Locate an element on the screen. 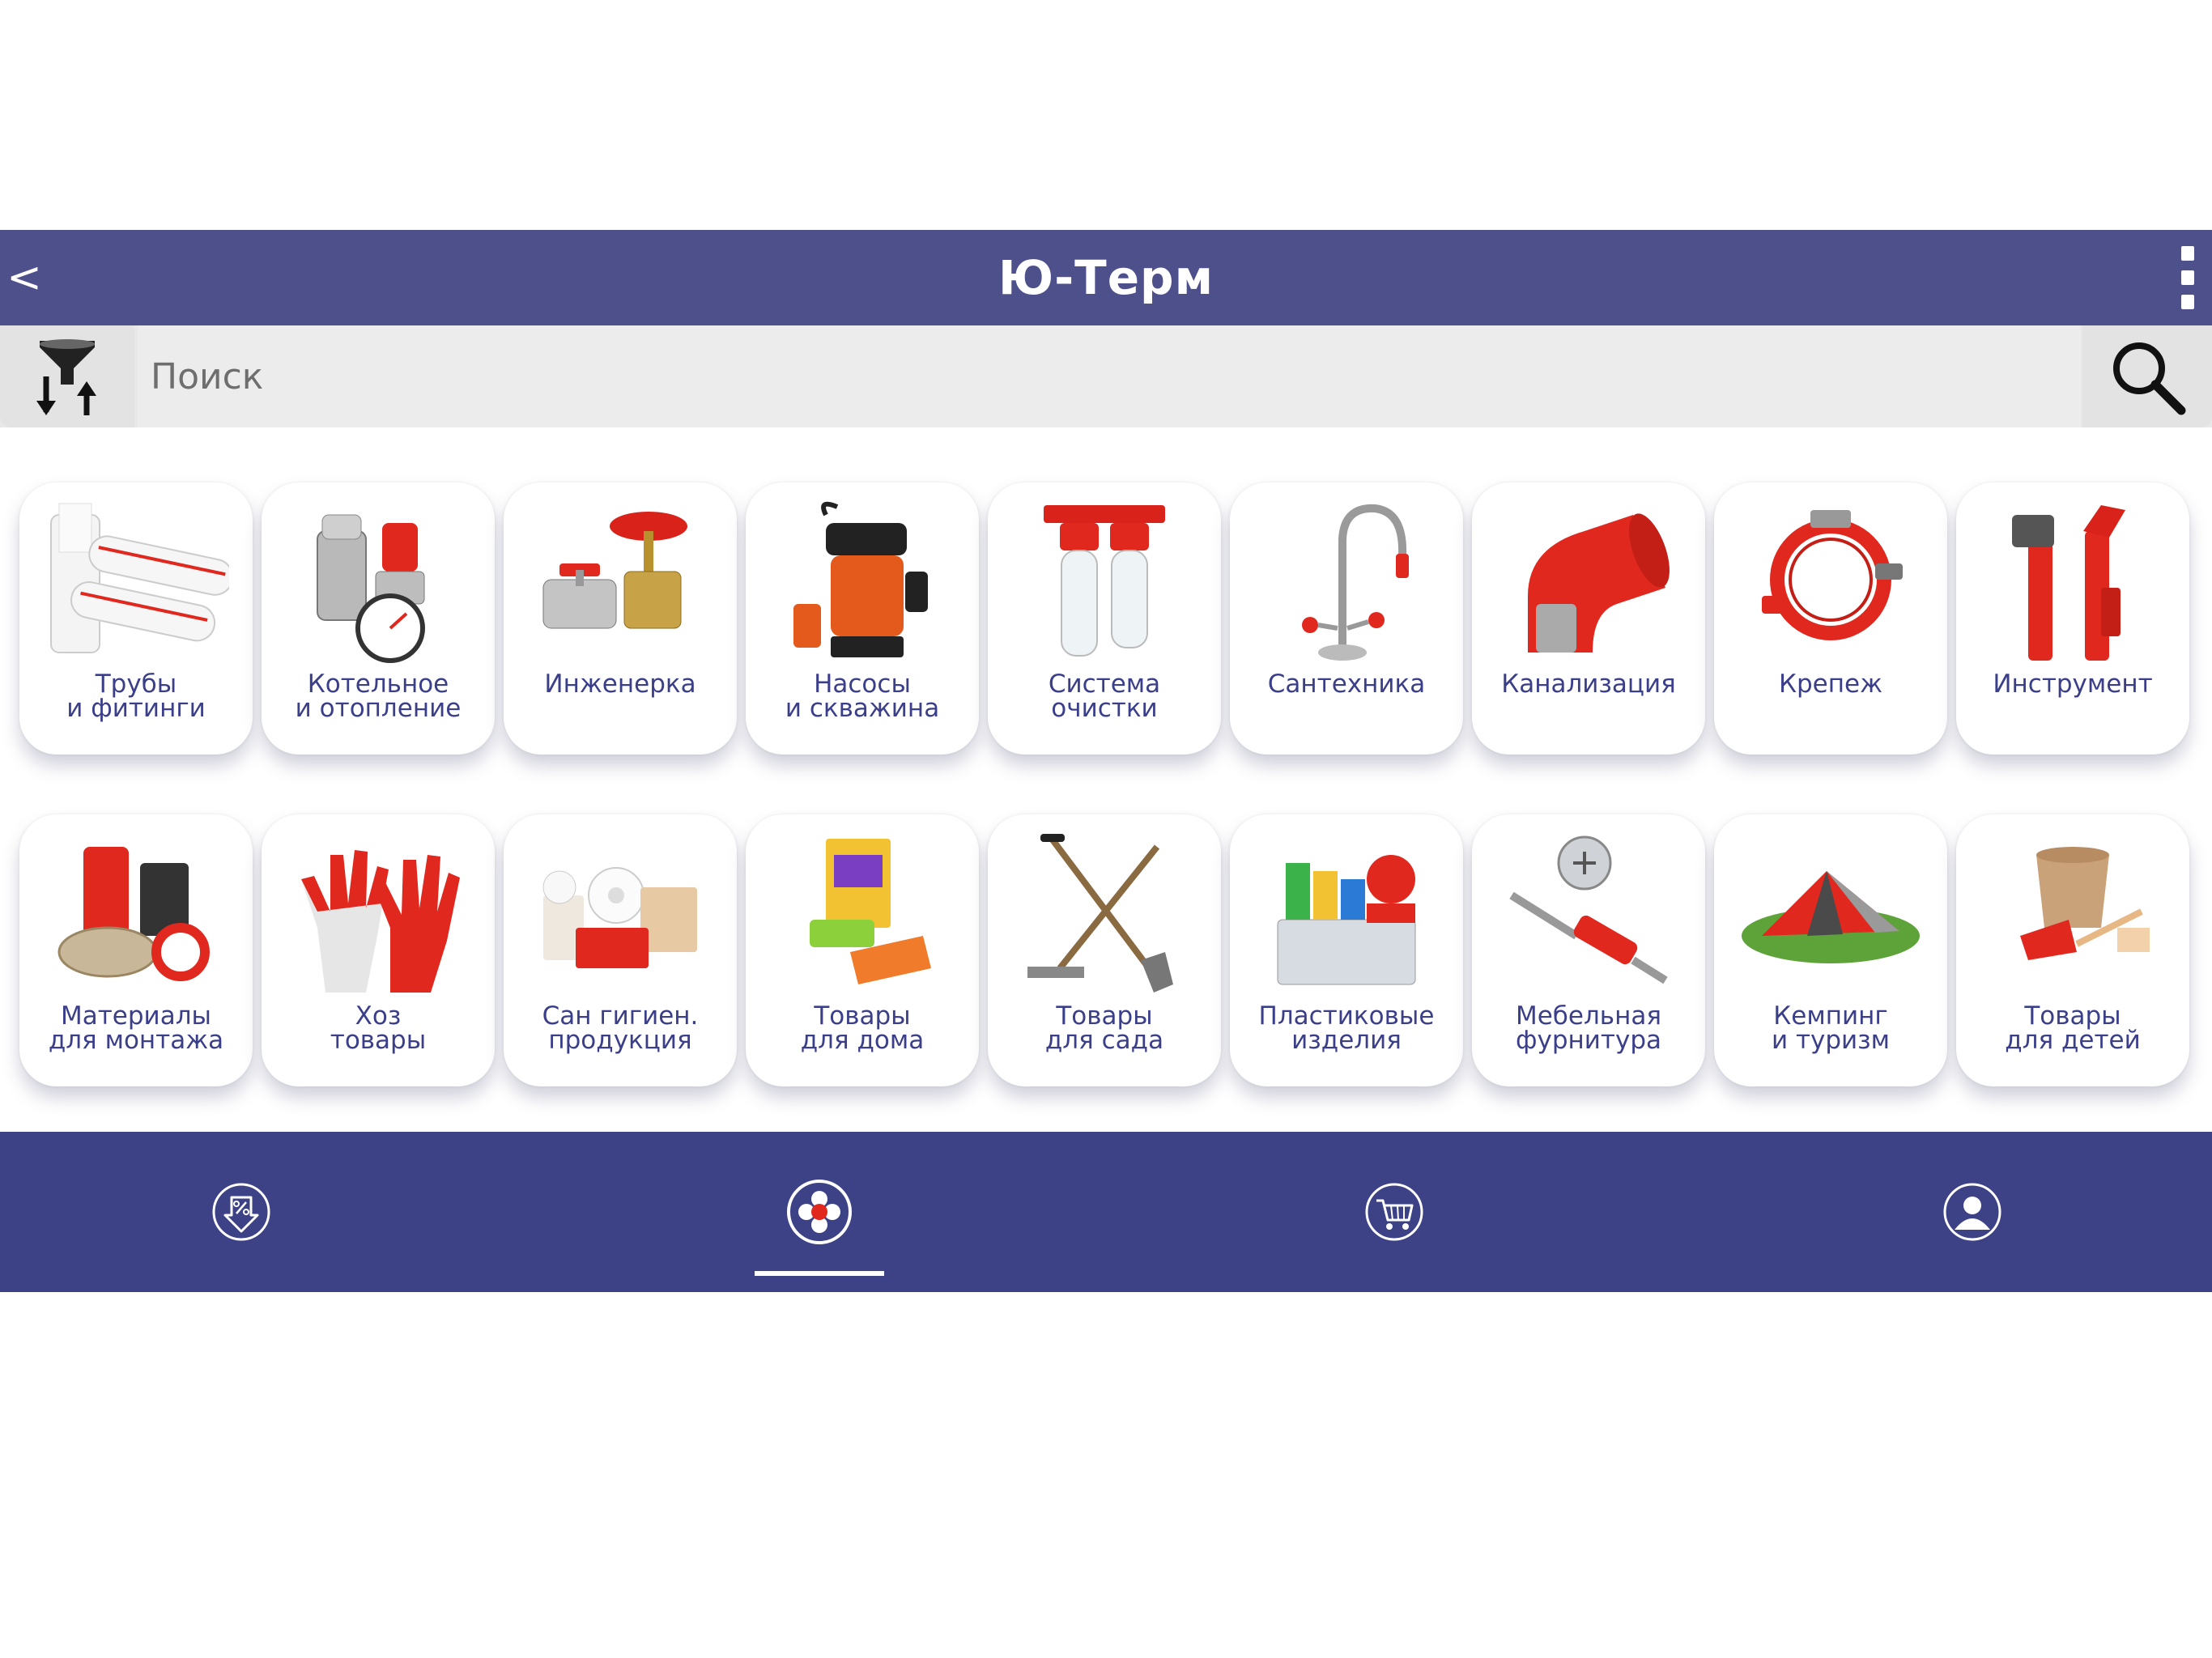 This screenshot has width=2212, height=1658. category-tile-furniture: Мебельная фурнитура is located at coordinates (1589, 950).